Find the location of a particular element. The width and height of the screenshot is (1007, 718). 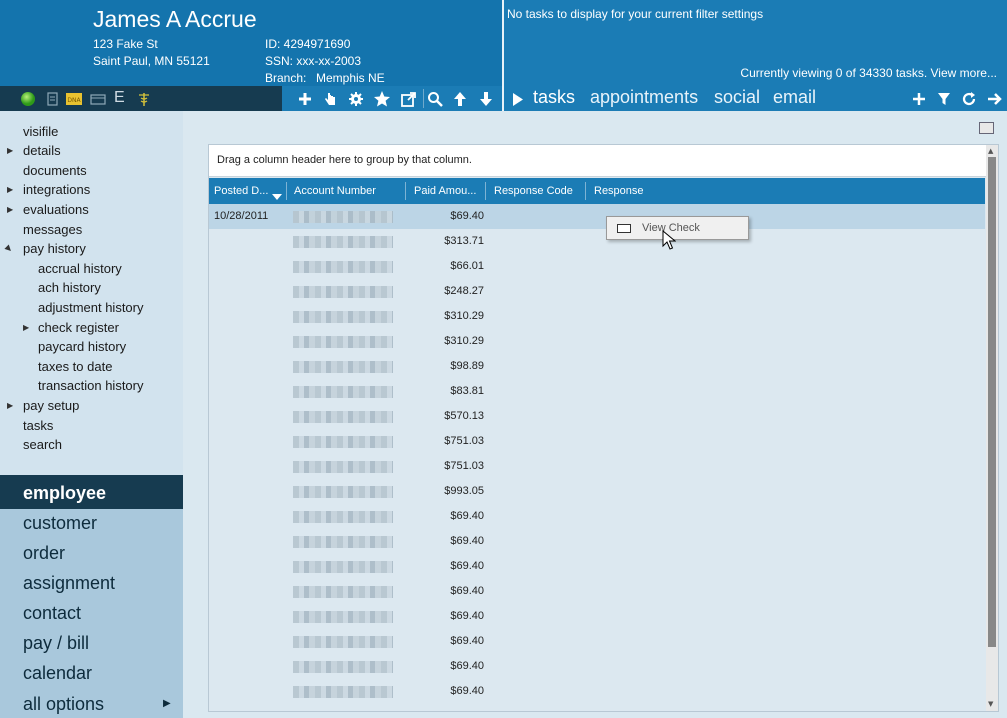

arrow-up-icon is located at coordinates (460, 99).